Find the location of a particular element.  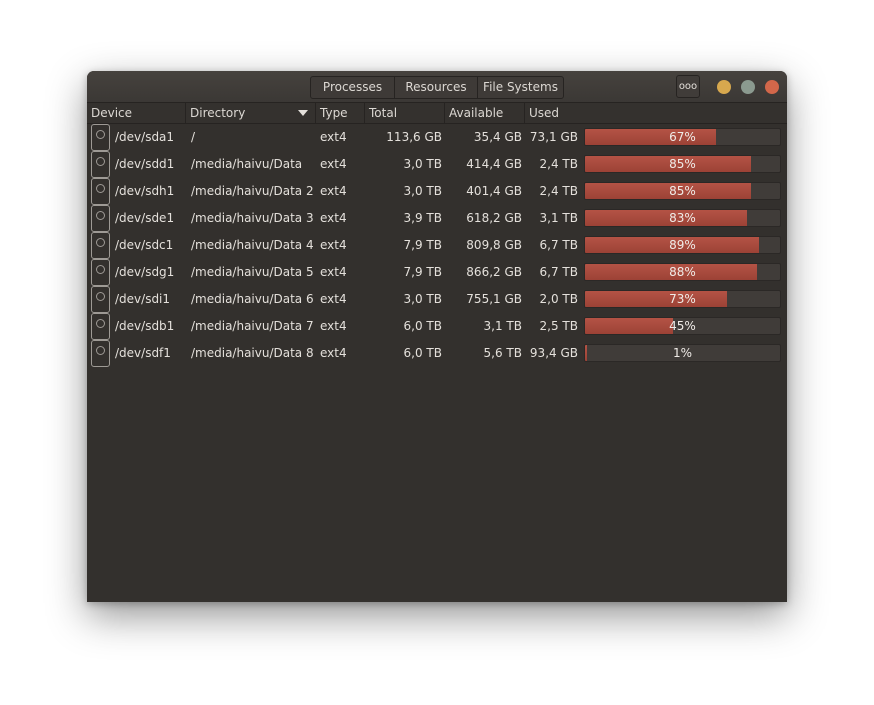

column-header-available: Available is located at coordinates (485, 113).